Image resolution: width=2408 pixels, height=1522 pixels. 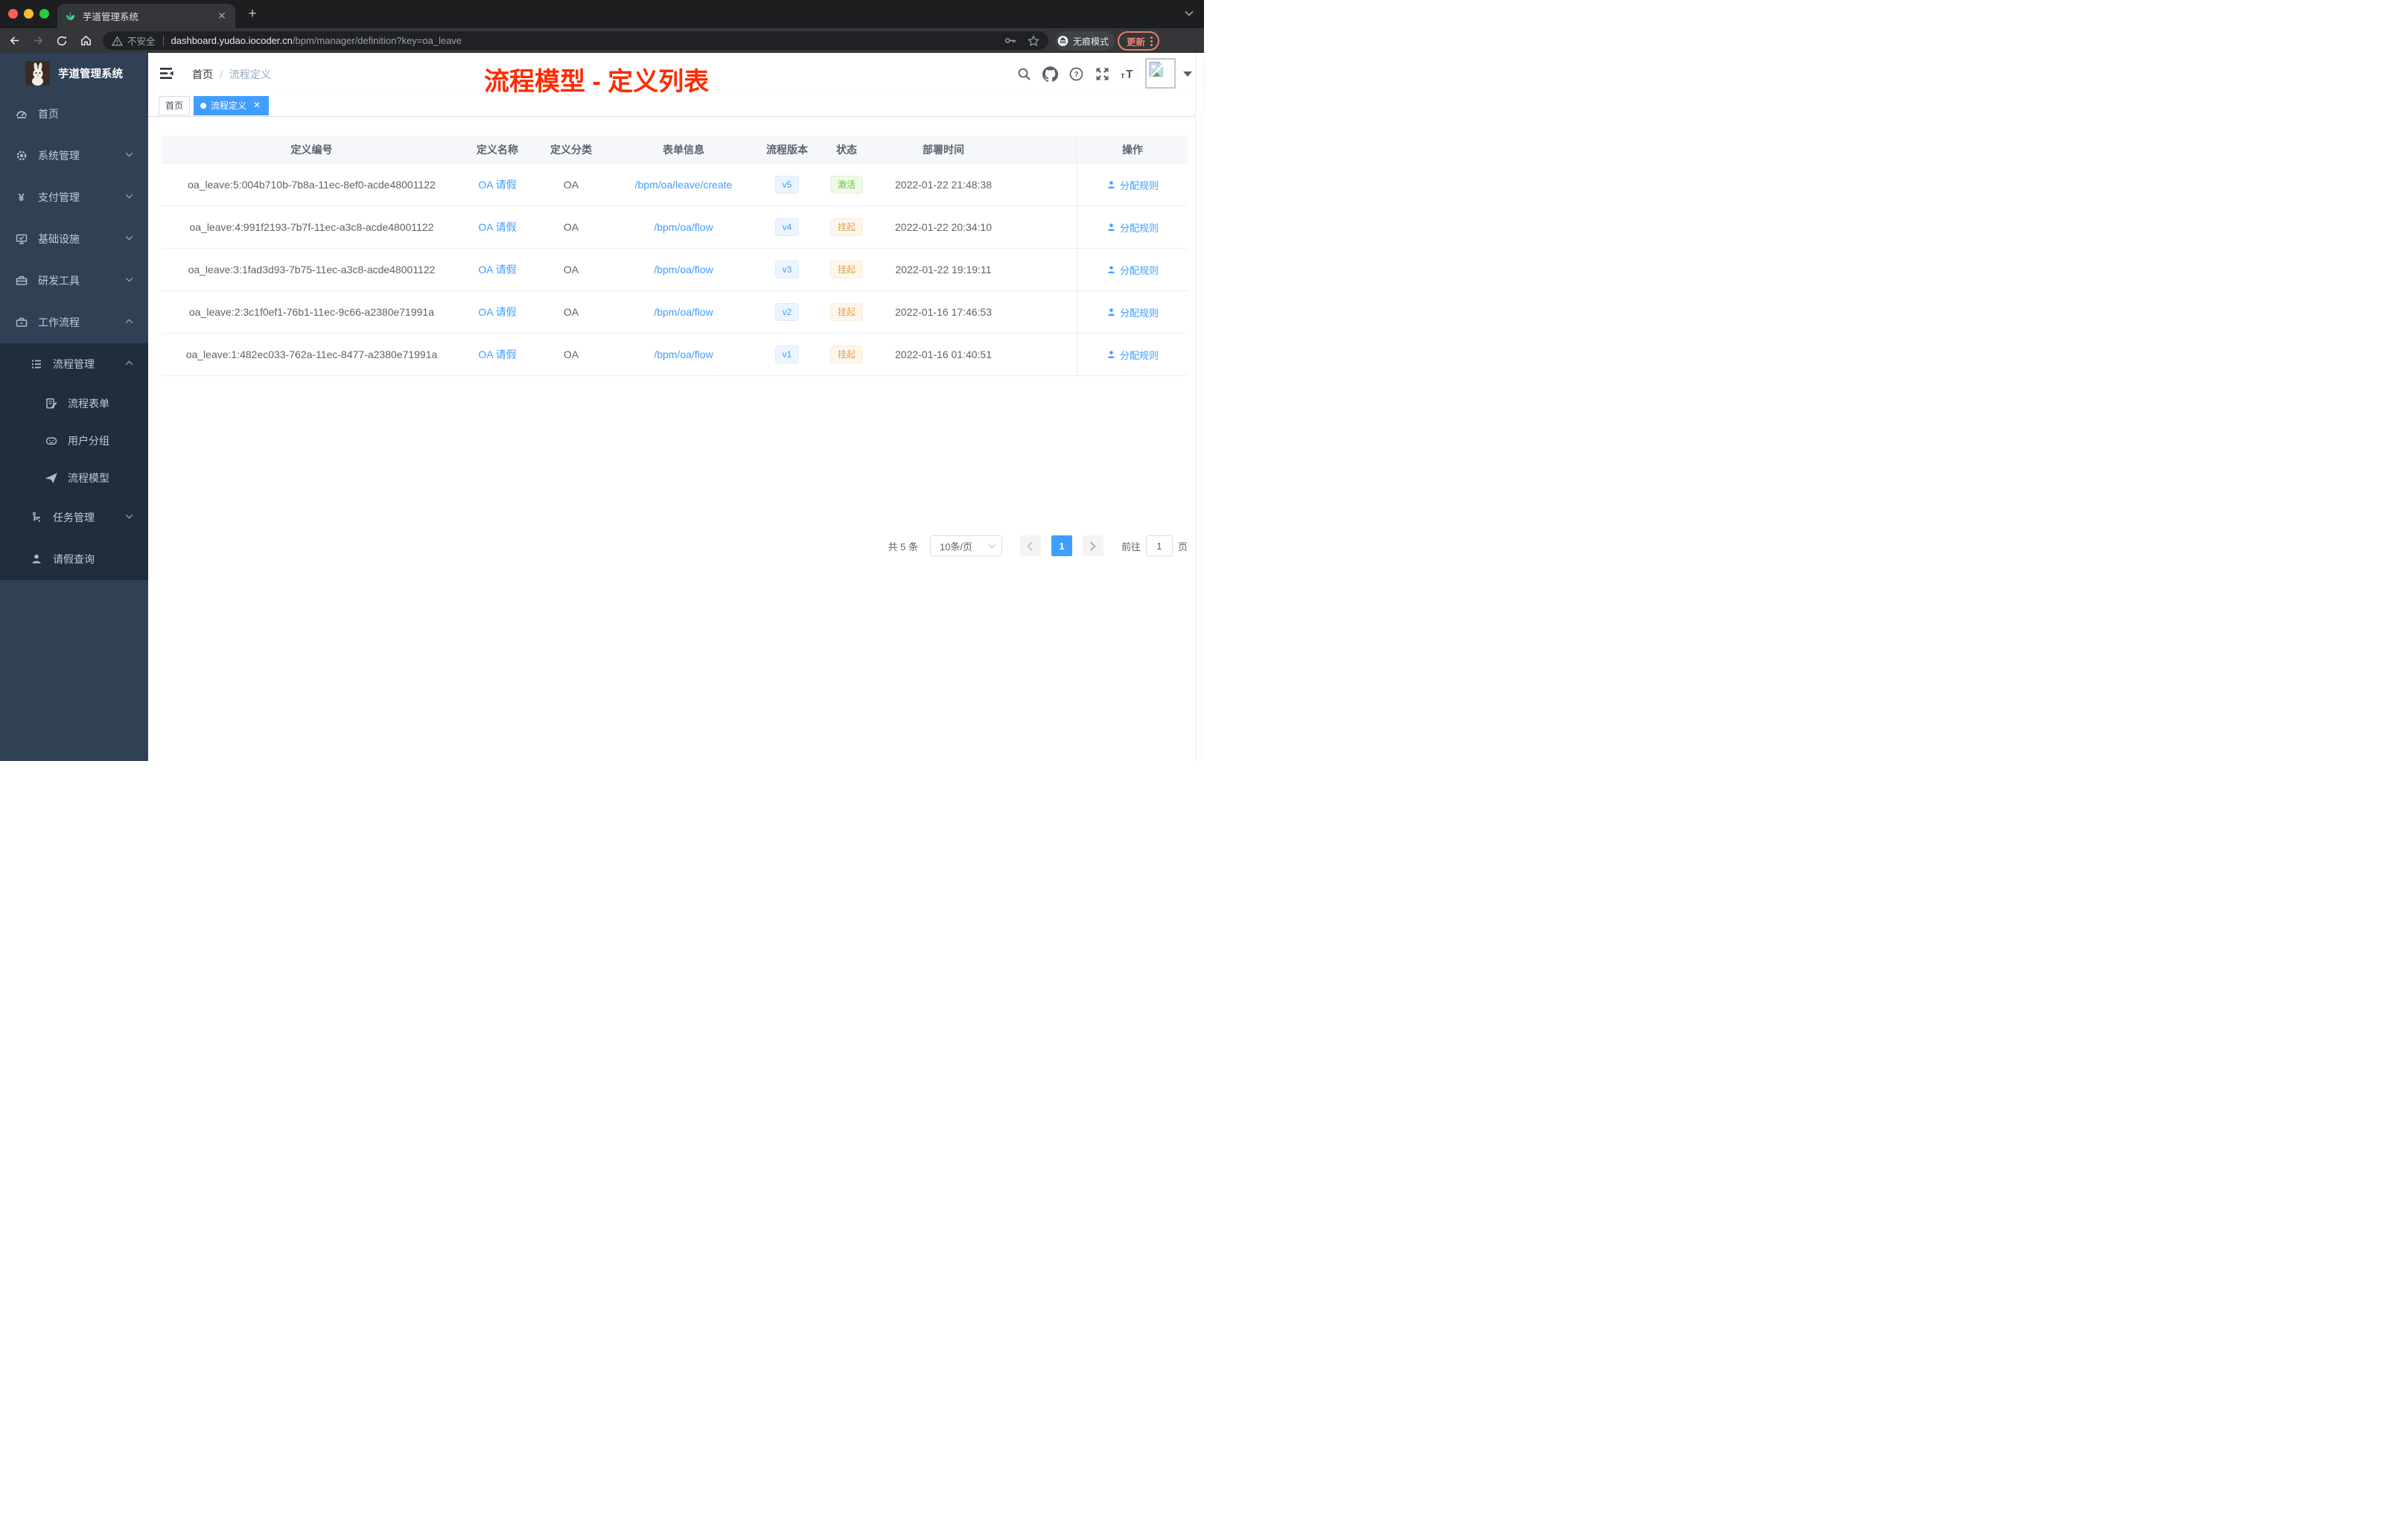 I want to click on sidebar-item-process-form: 流程表单, so click(x=74, y=403).